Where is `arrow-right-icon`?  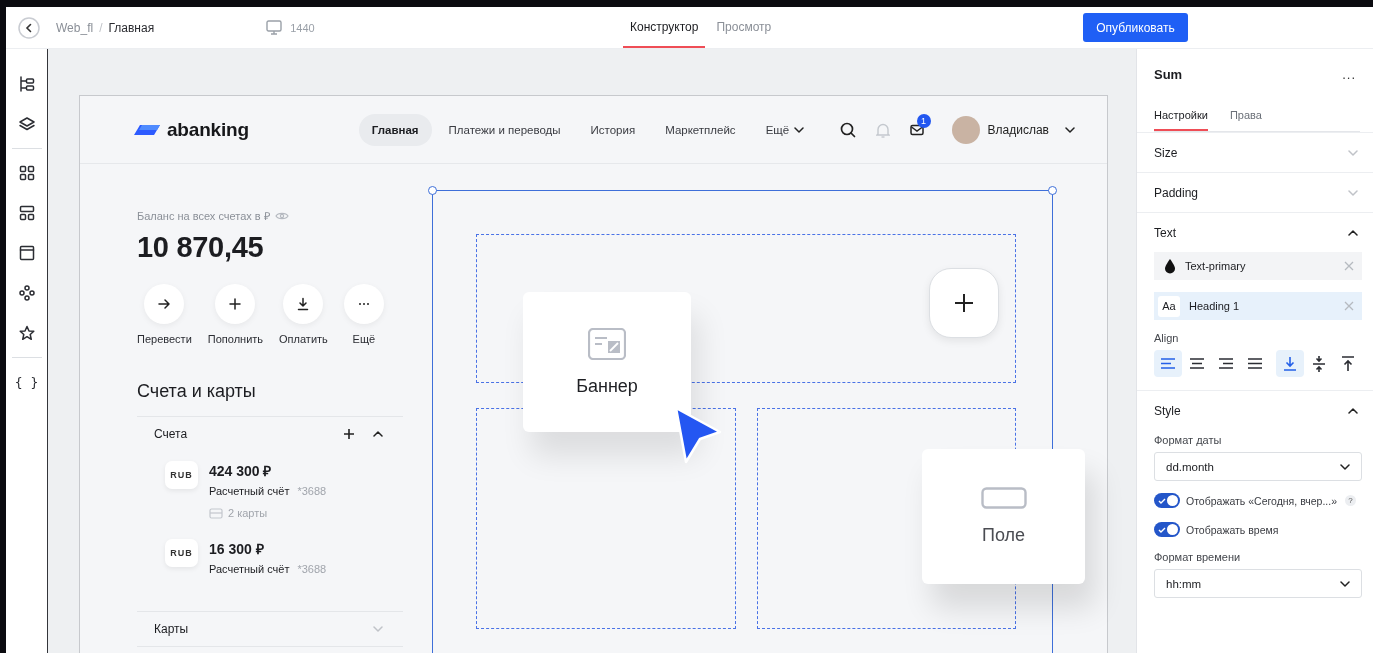 arrow-right-icon is located at coordinates (164, 304).